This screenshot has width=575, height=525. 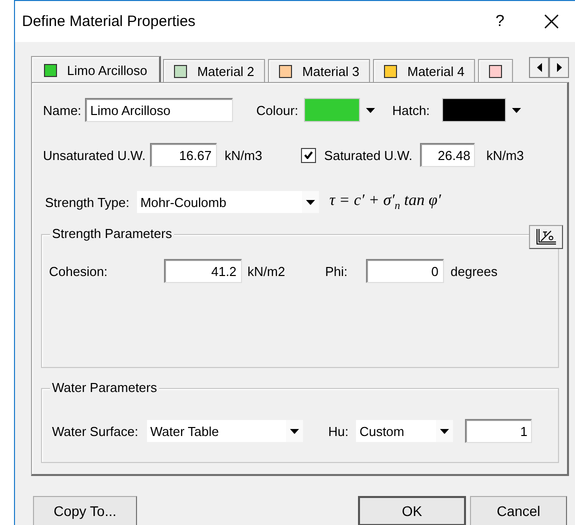 What do you see at coordinates (496, 70) in the screenshot?
I see `tab` at bounding box center [496, 70].